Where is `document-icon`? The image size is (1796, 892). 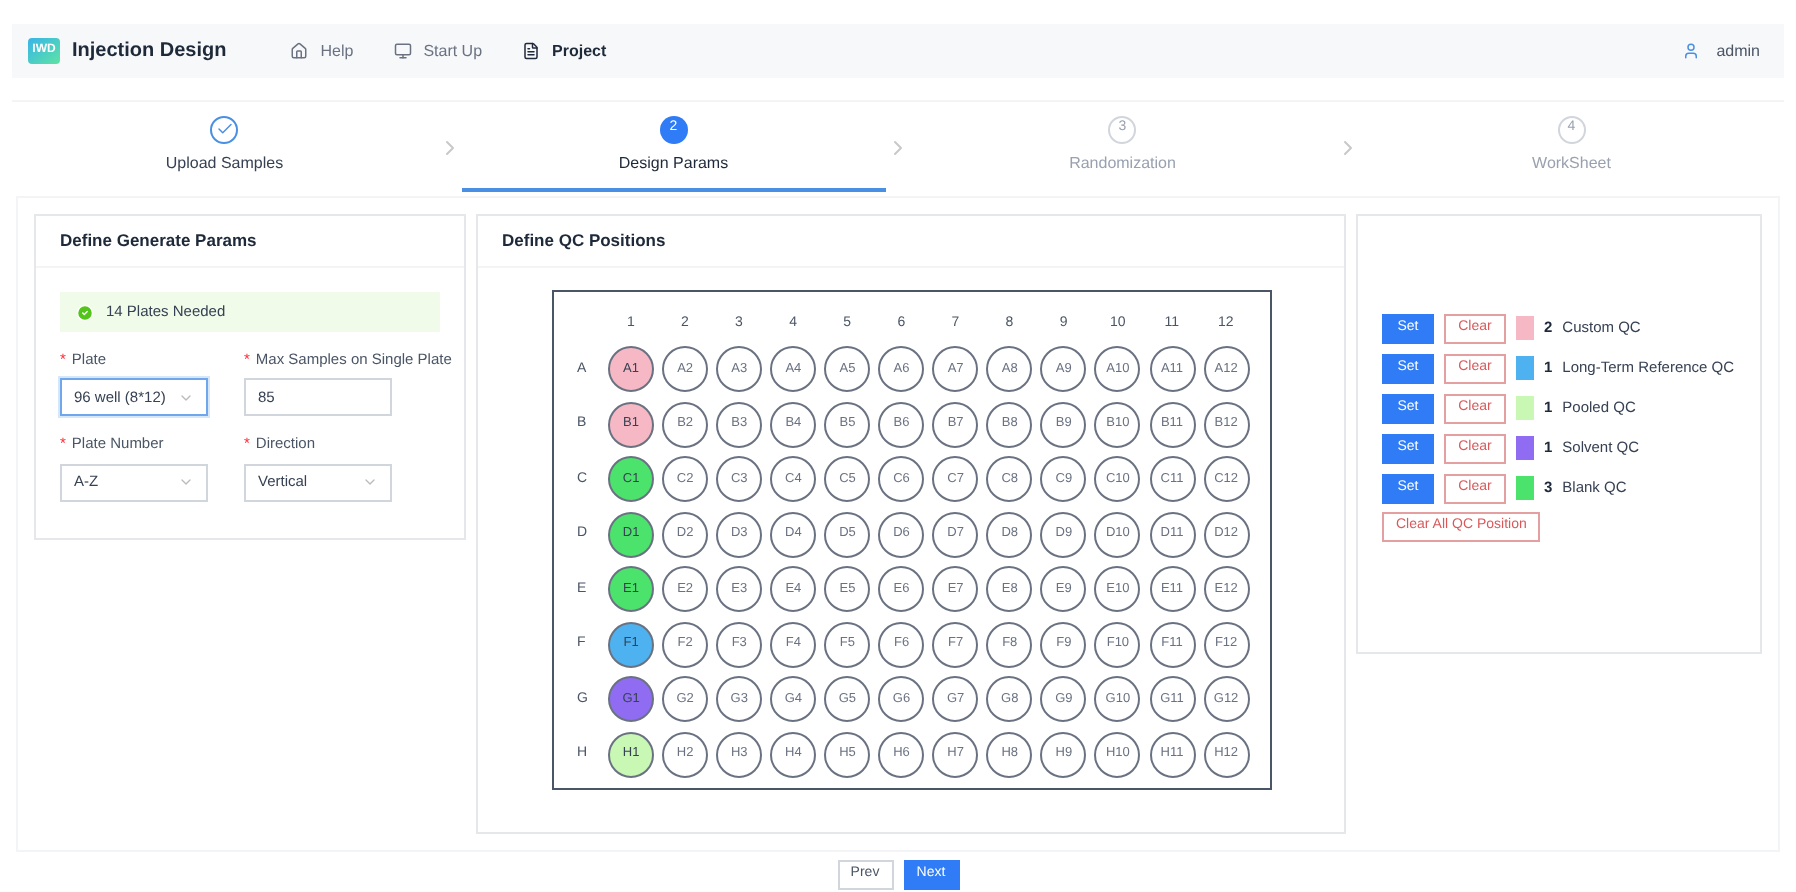
document-icon is located at coordinates (531, 51).